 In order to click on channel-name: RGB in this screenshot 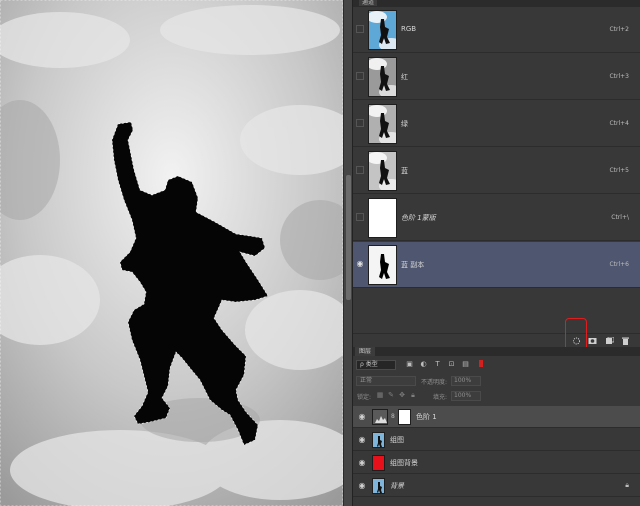, I will do `click(409, 29)`.